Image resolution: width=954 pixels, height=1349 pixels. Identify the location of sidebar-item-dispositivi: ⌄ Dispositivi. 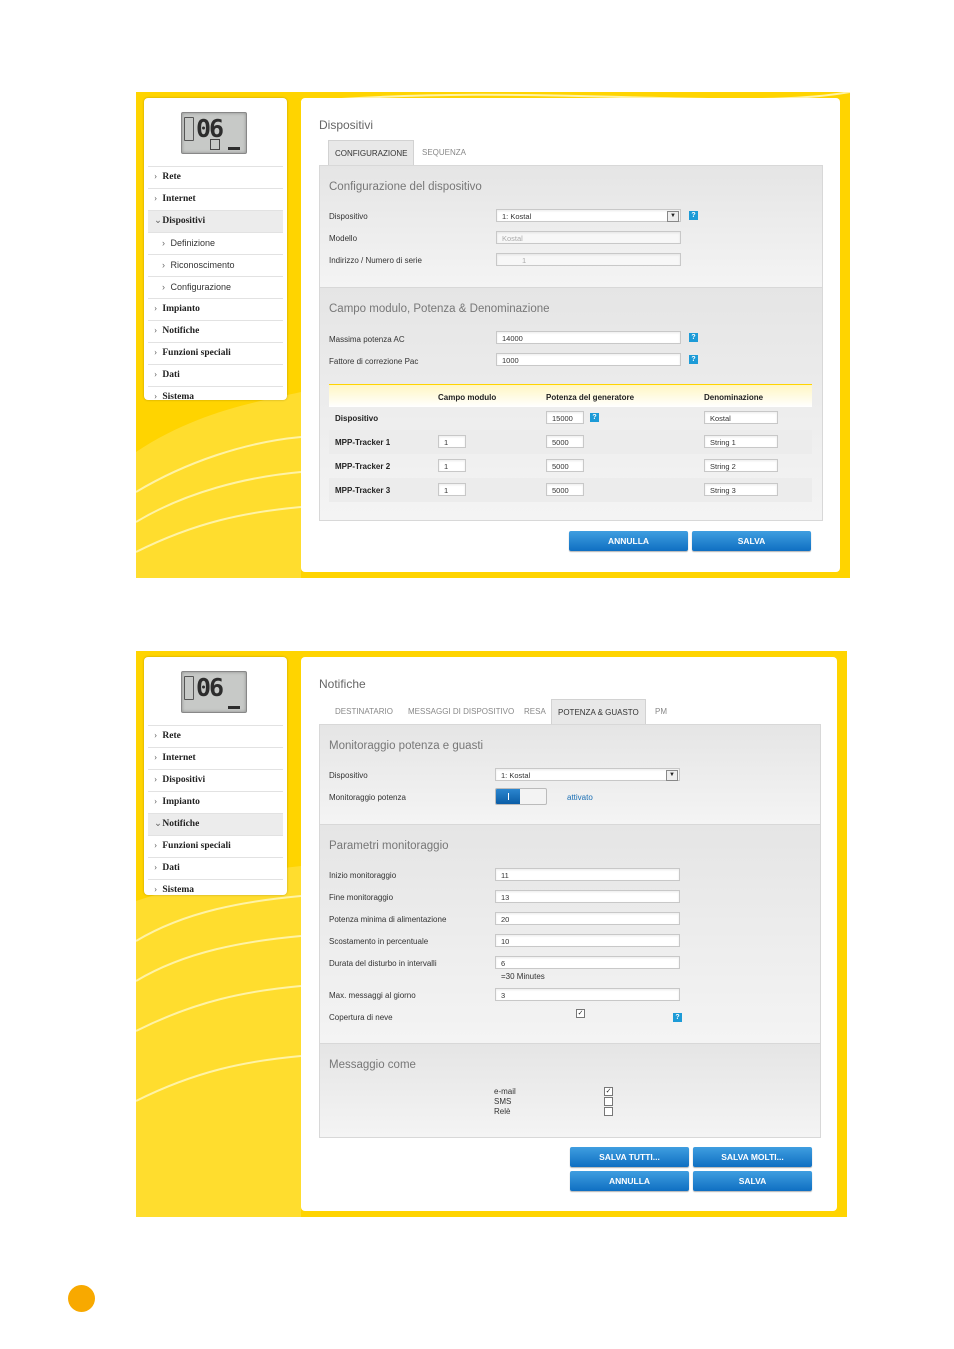
(215, 221).